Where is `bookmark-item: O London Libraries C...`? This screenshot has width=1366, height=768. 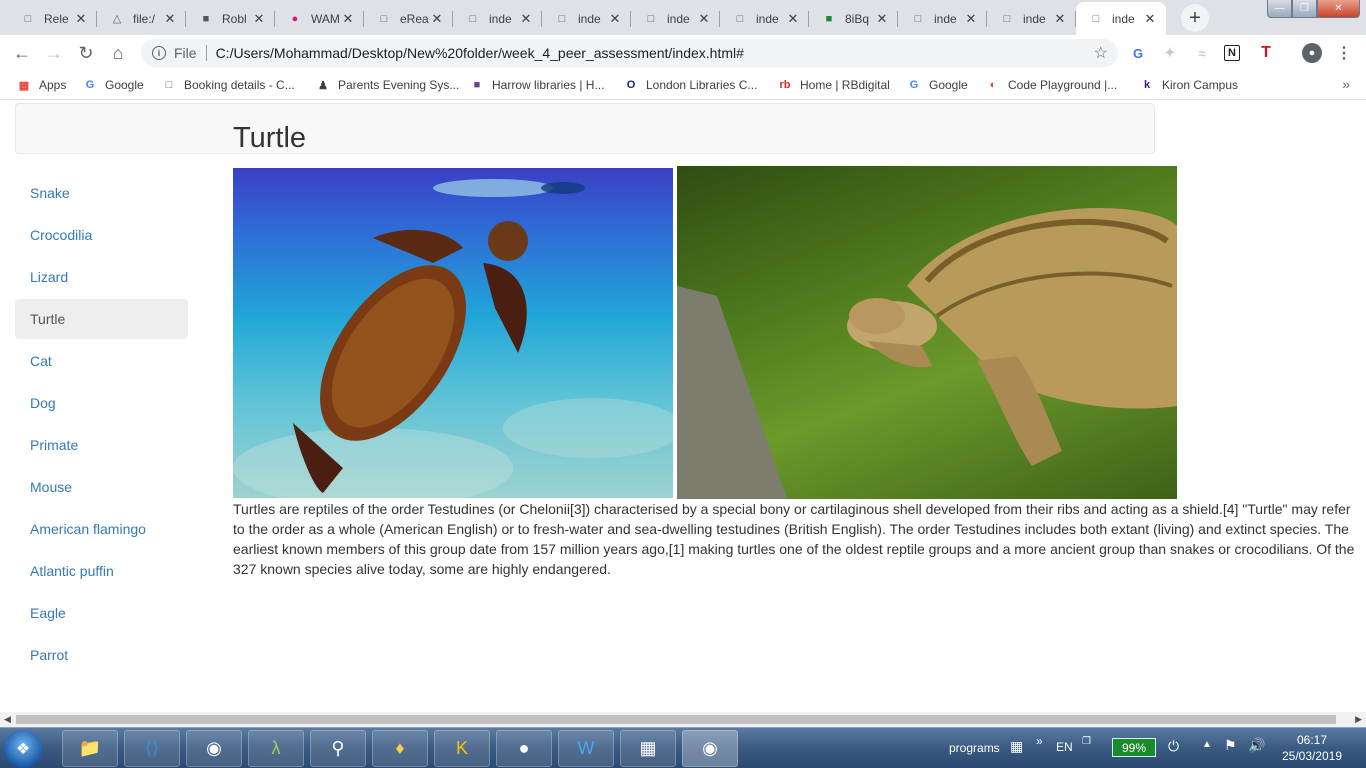
bookmark-item: O London Libraries C... is located at coordinates (690, 85).